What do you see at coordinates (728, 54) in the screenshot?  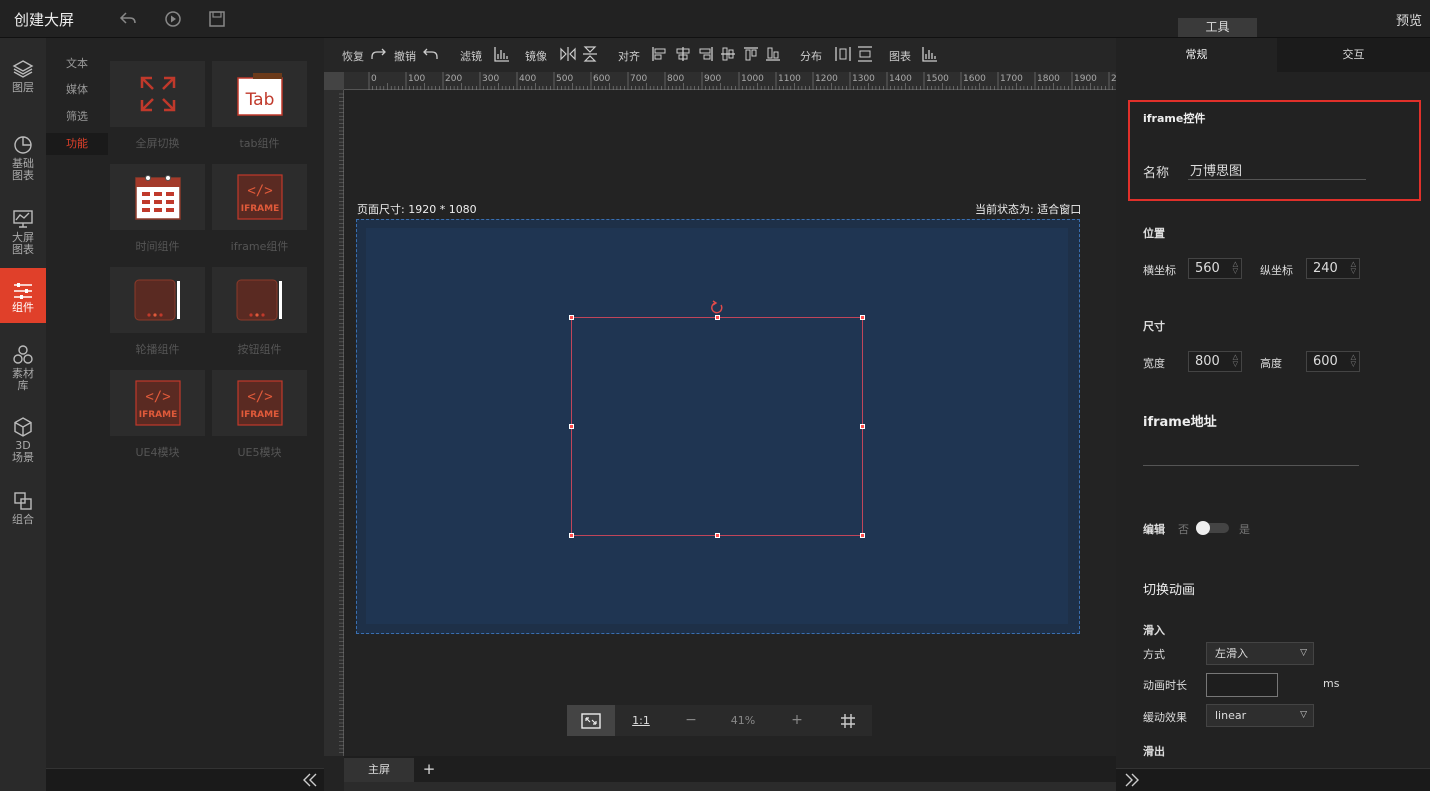 I see `align-center-v-icon` at bounding box center [728, 54].